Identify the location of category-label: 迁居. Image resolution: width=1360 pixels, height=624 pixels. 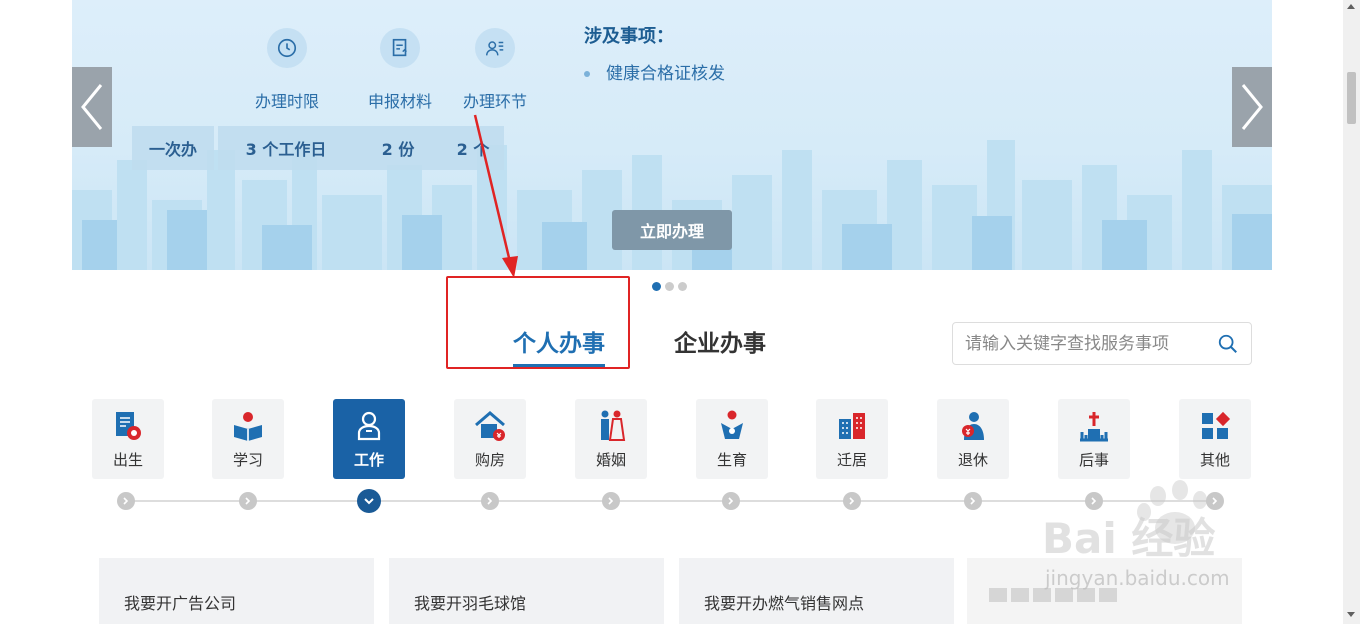
(851, 460).